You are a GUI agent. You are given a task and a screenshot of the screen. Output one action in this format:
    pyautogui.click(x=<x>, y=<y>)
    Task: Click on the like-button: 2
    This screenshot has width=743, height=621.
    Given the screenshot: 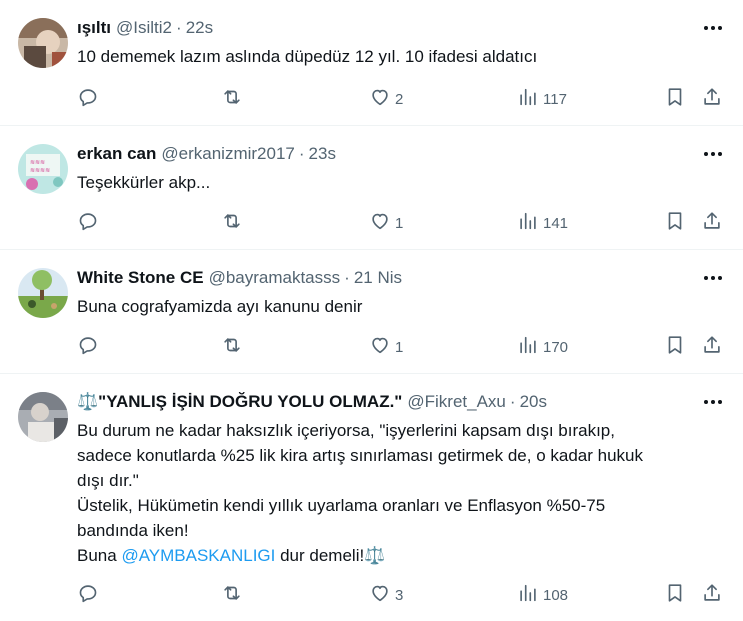 What is the action you would take?
    pyautogui.click(x=386, y=99)
    